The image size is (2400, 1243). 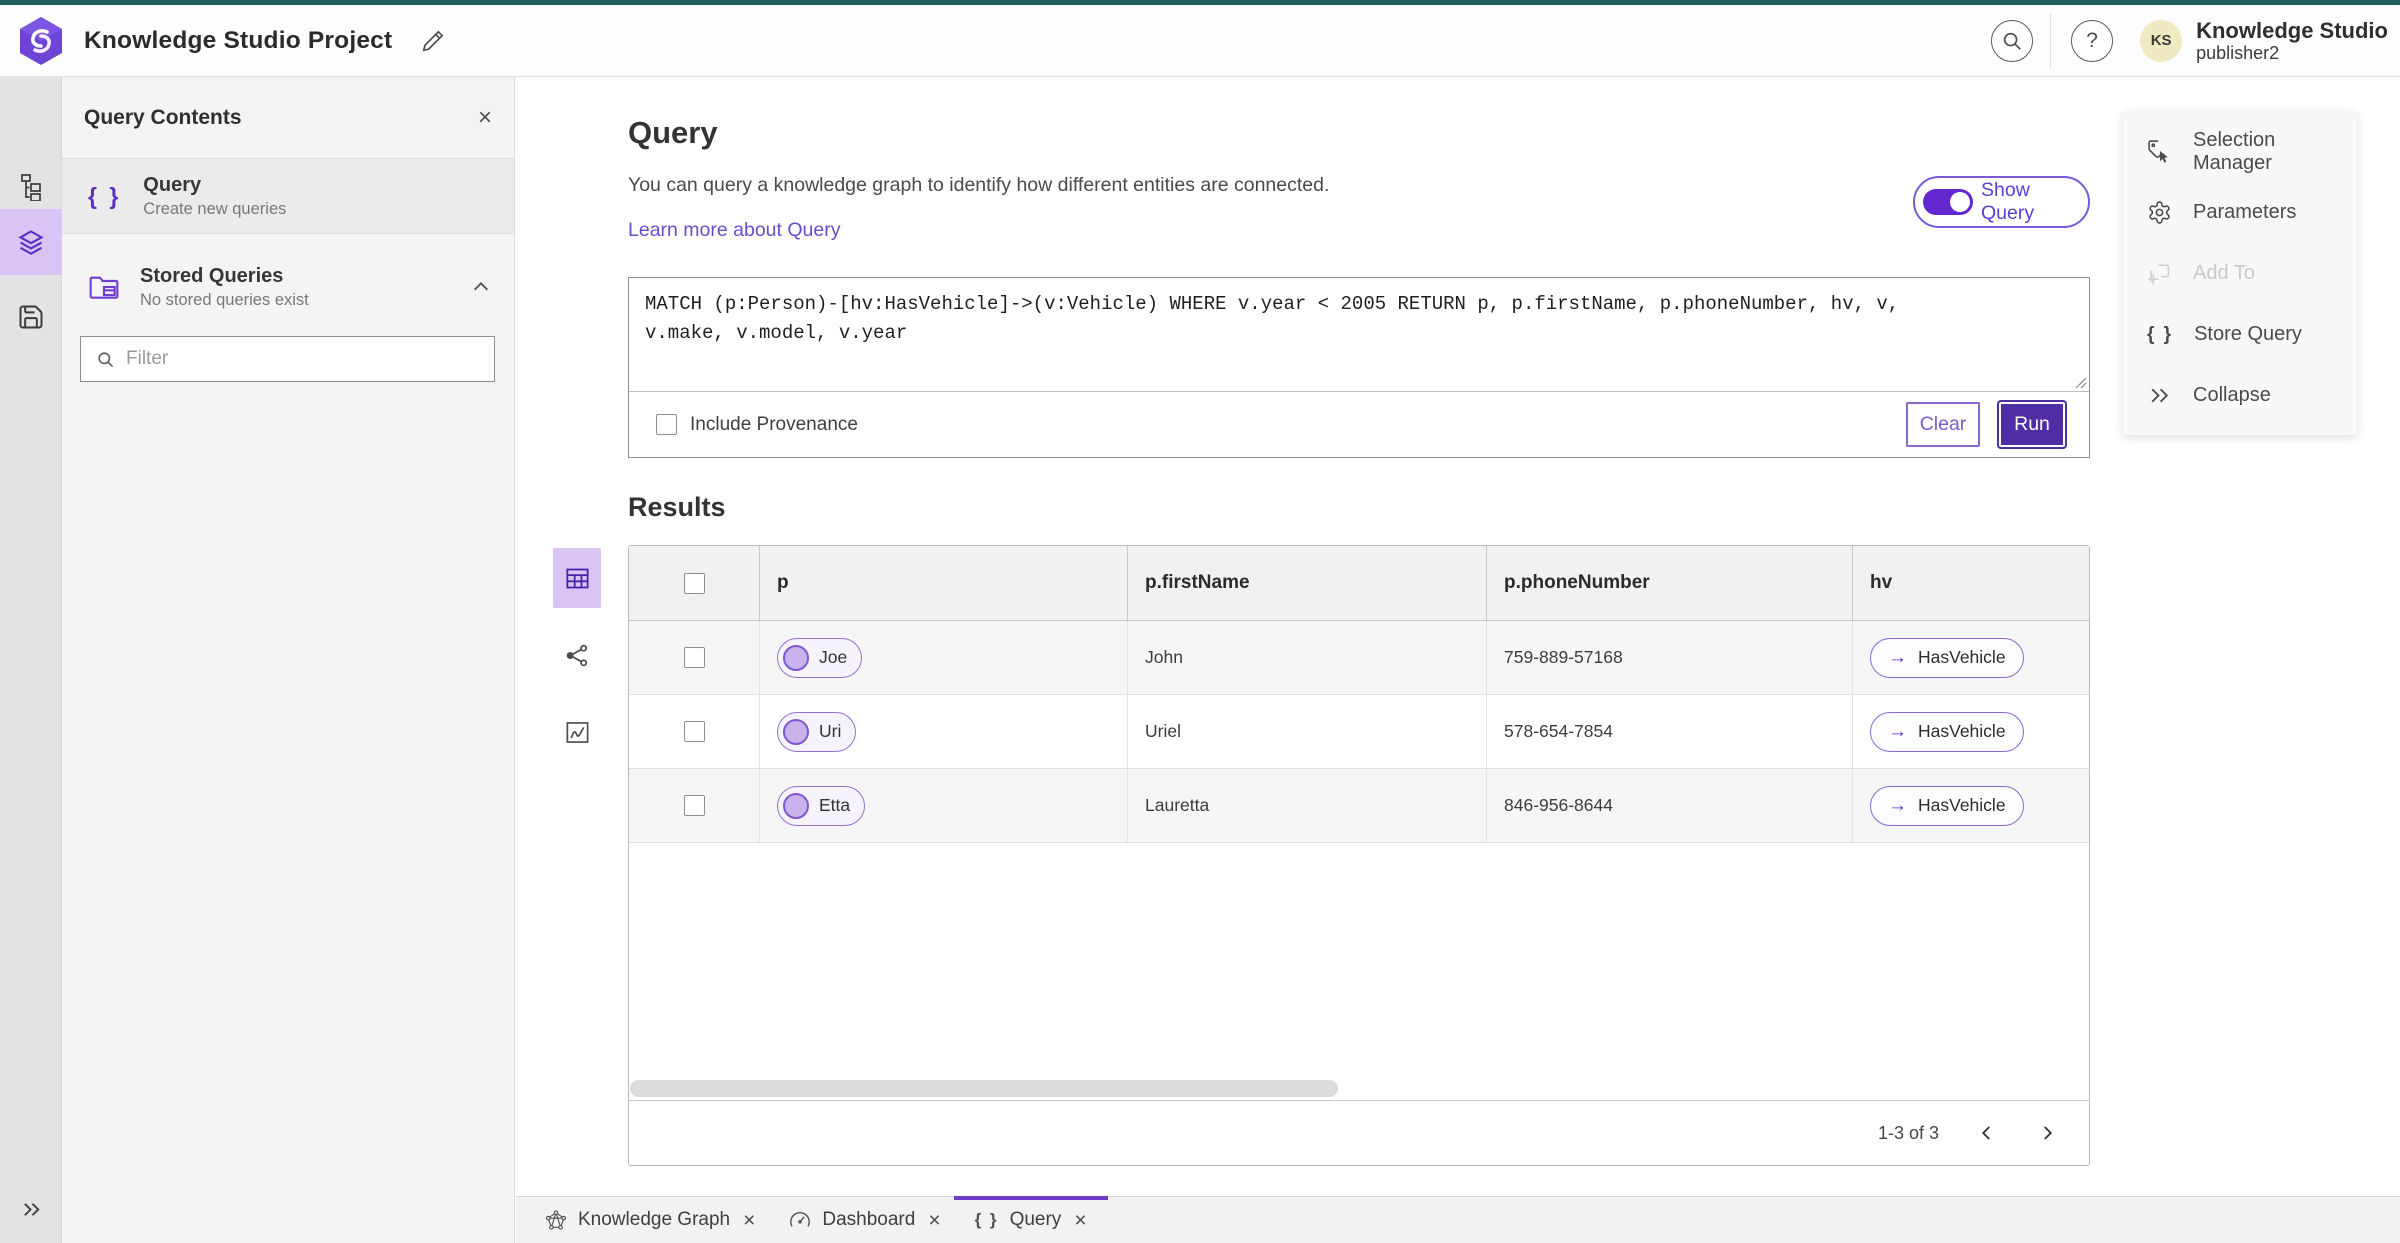 I want to click on entity-pill: Etta, so click(x=821, y=805).